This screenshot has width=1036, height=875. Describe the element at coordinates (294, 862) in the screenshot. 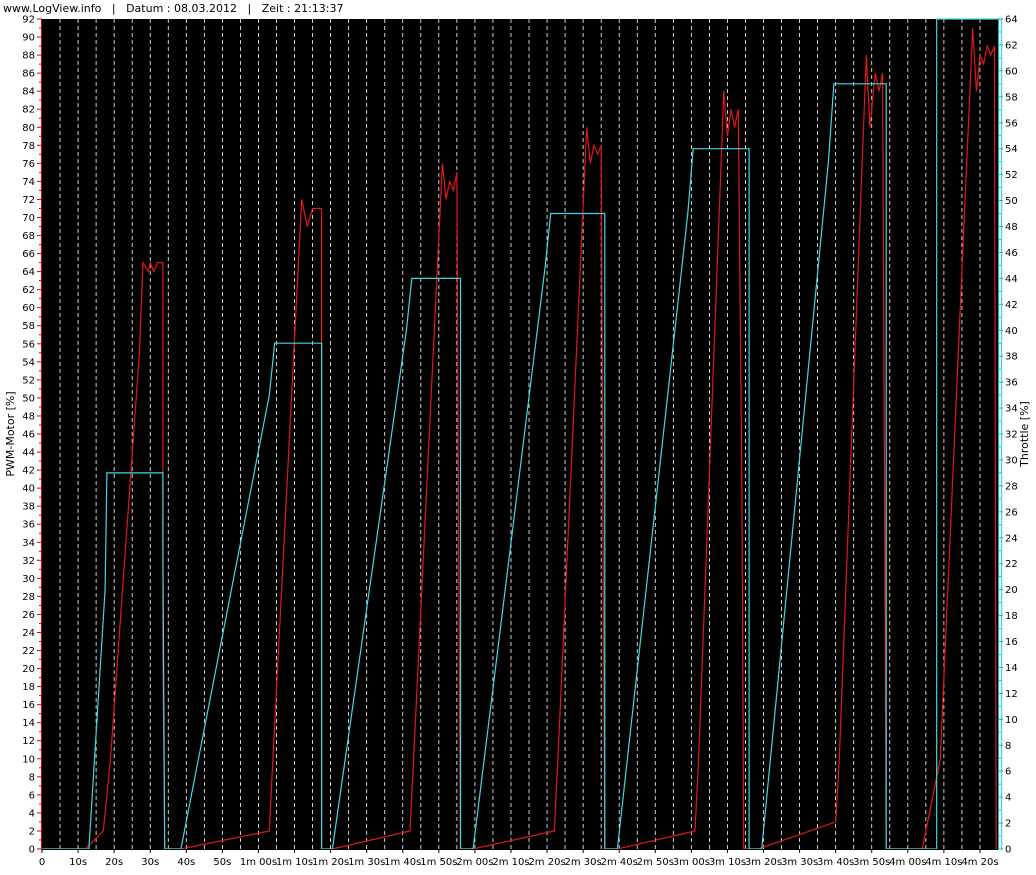

I see `x-tick-label: 1m 10s` at that location.